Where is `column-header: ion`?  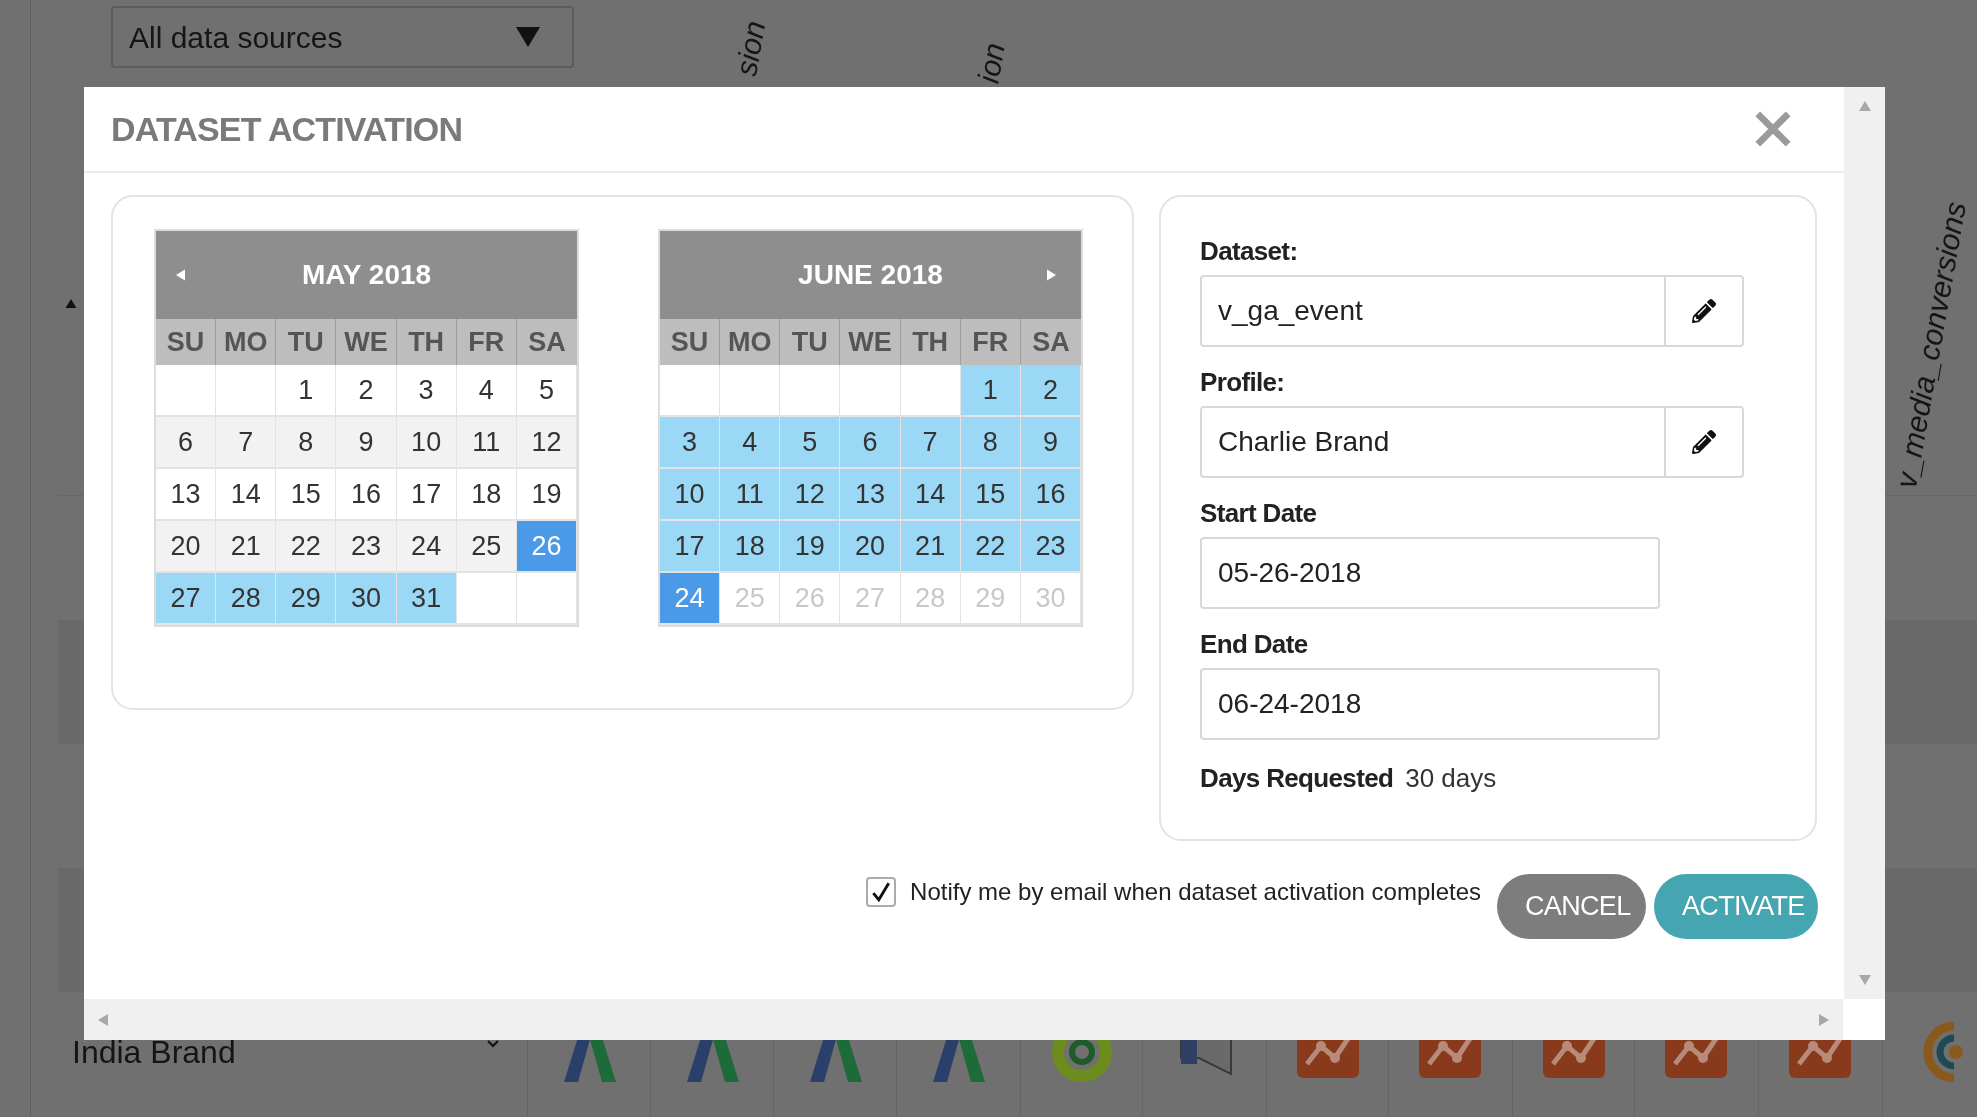
column-header: ion is located at coordinates (992, 62).